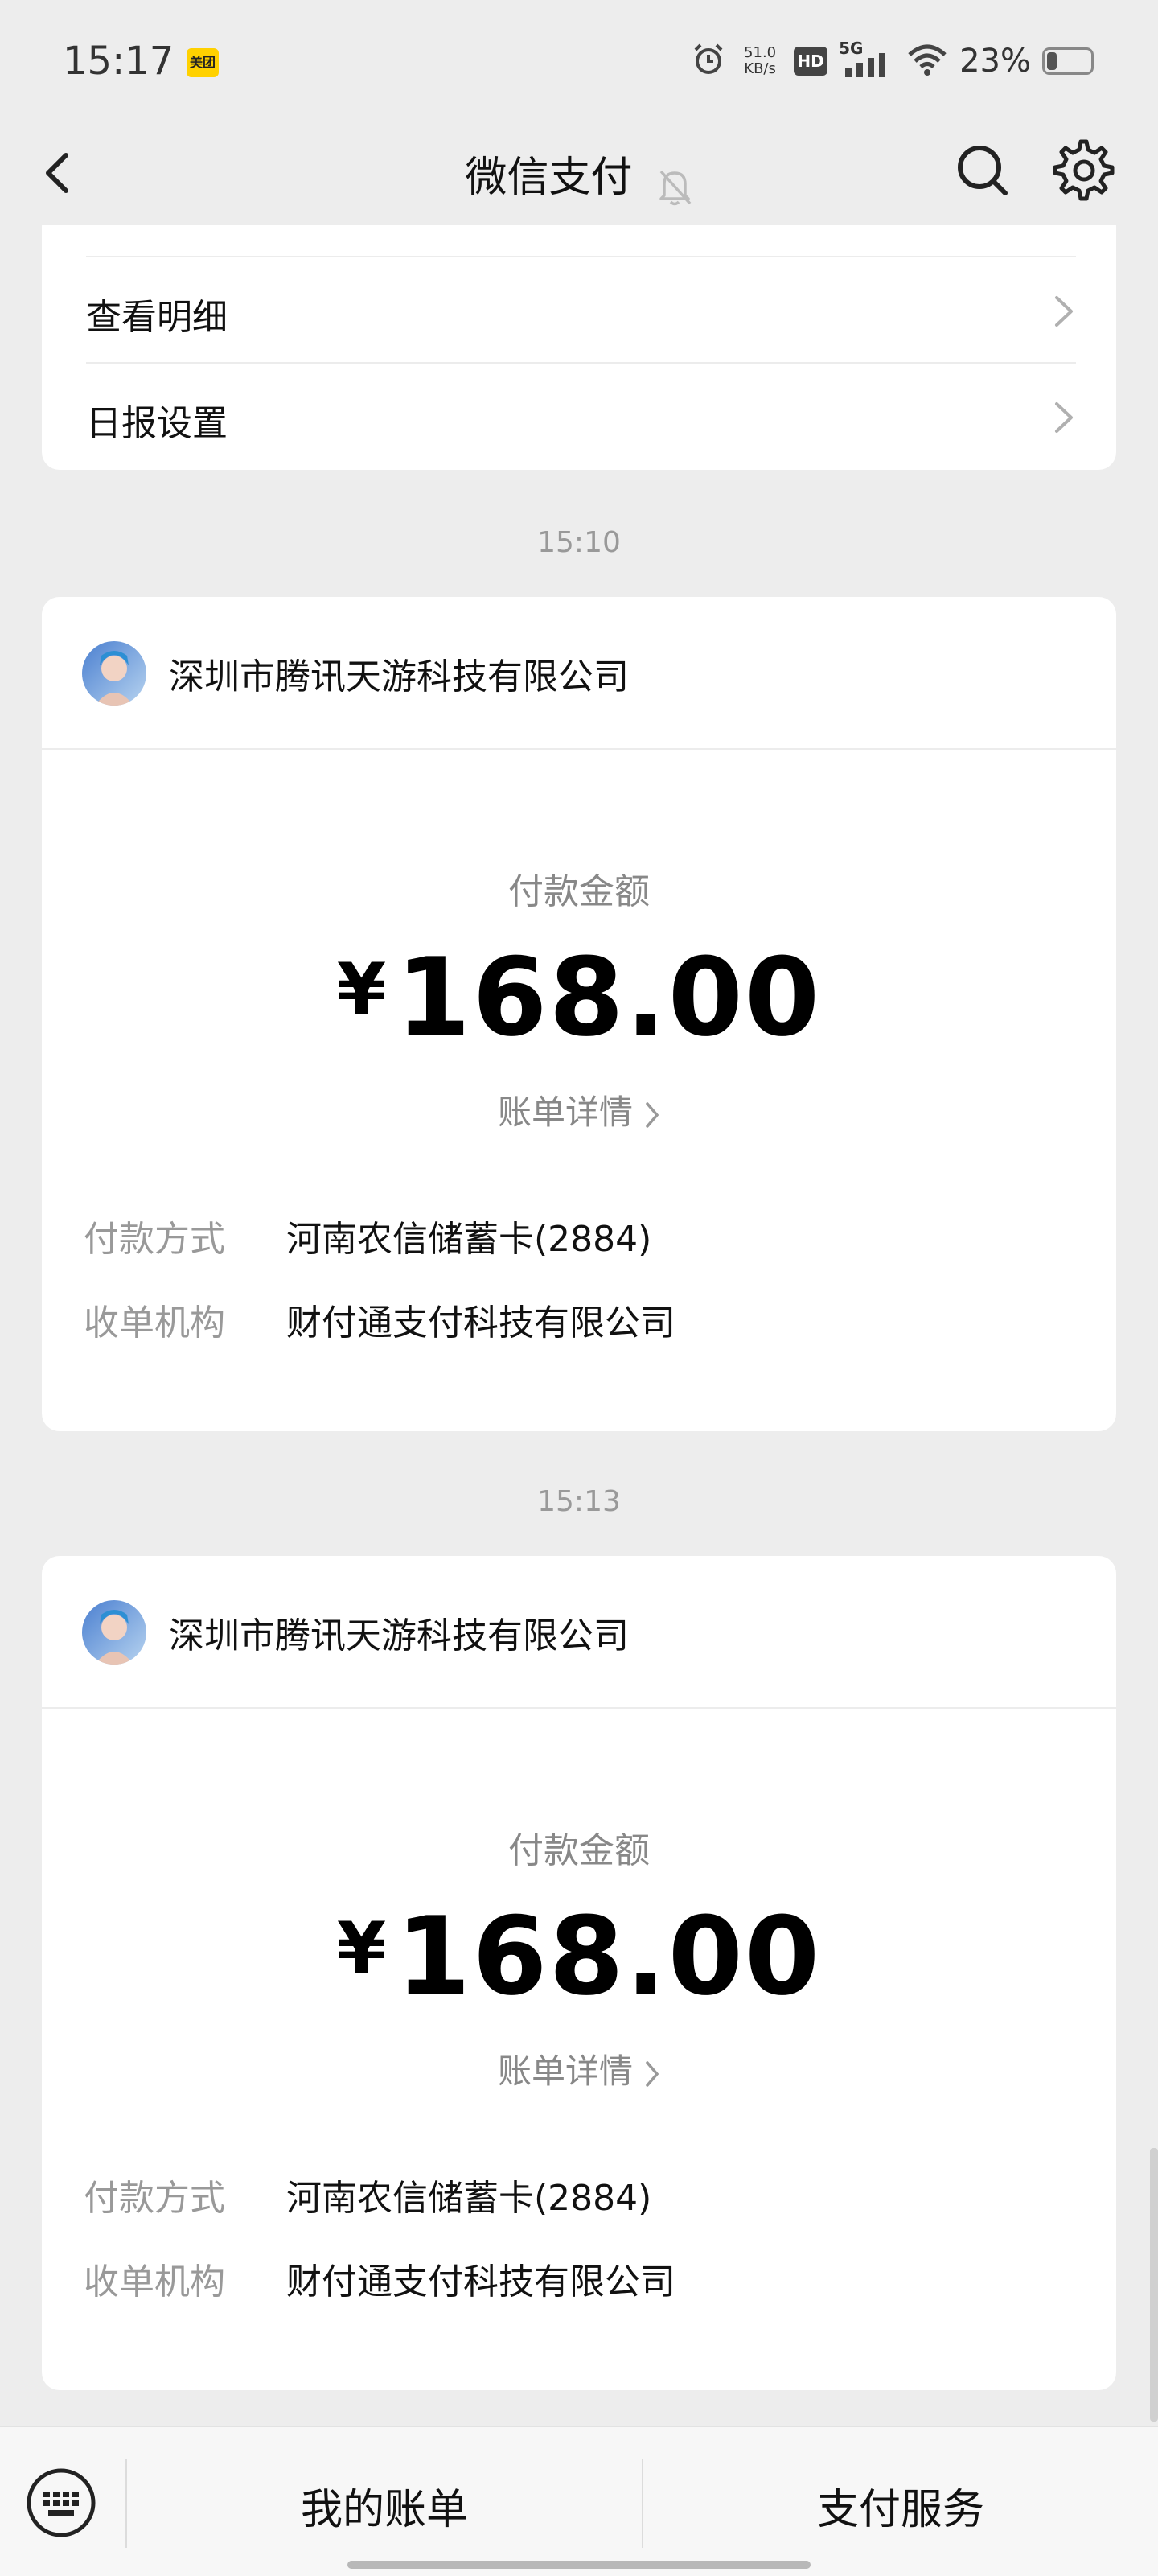  What do you see at coordinates (927, 61) in the screenshot?
I see `wifi-icon` at bounding box center [927, 61].